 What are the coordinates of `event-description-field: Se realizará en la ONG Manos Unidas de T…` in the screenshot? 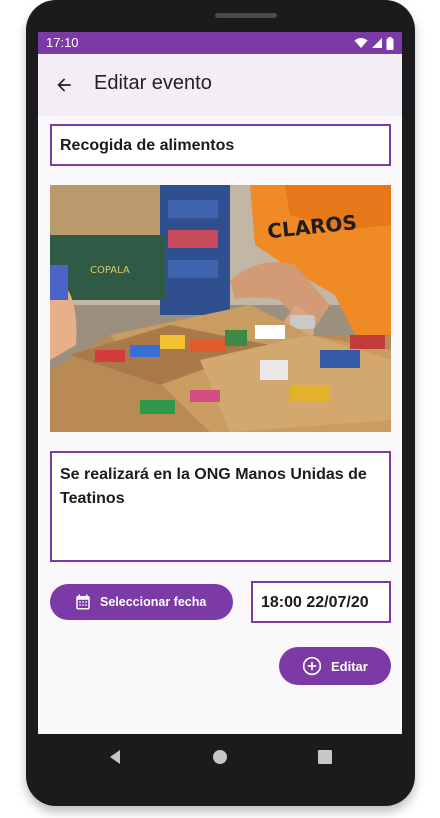 It's located at (220, 506).